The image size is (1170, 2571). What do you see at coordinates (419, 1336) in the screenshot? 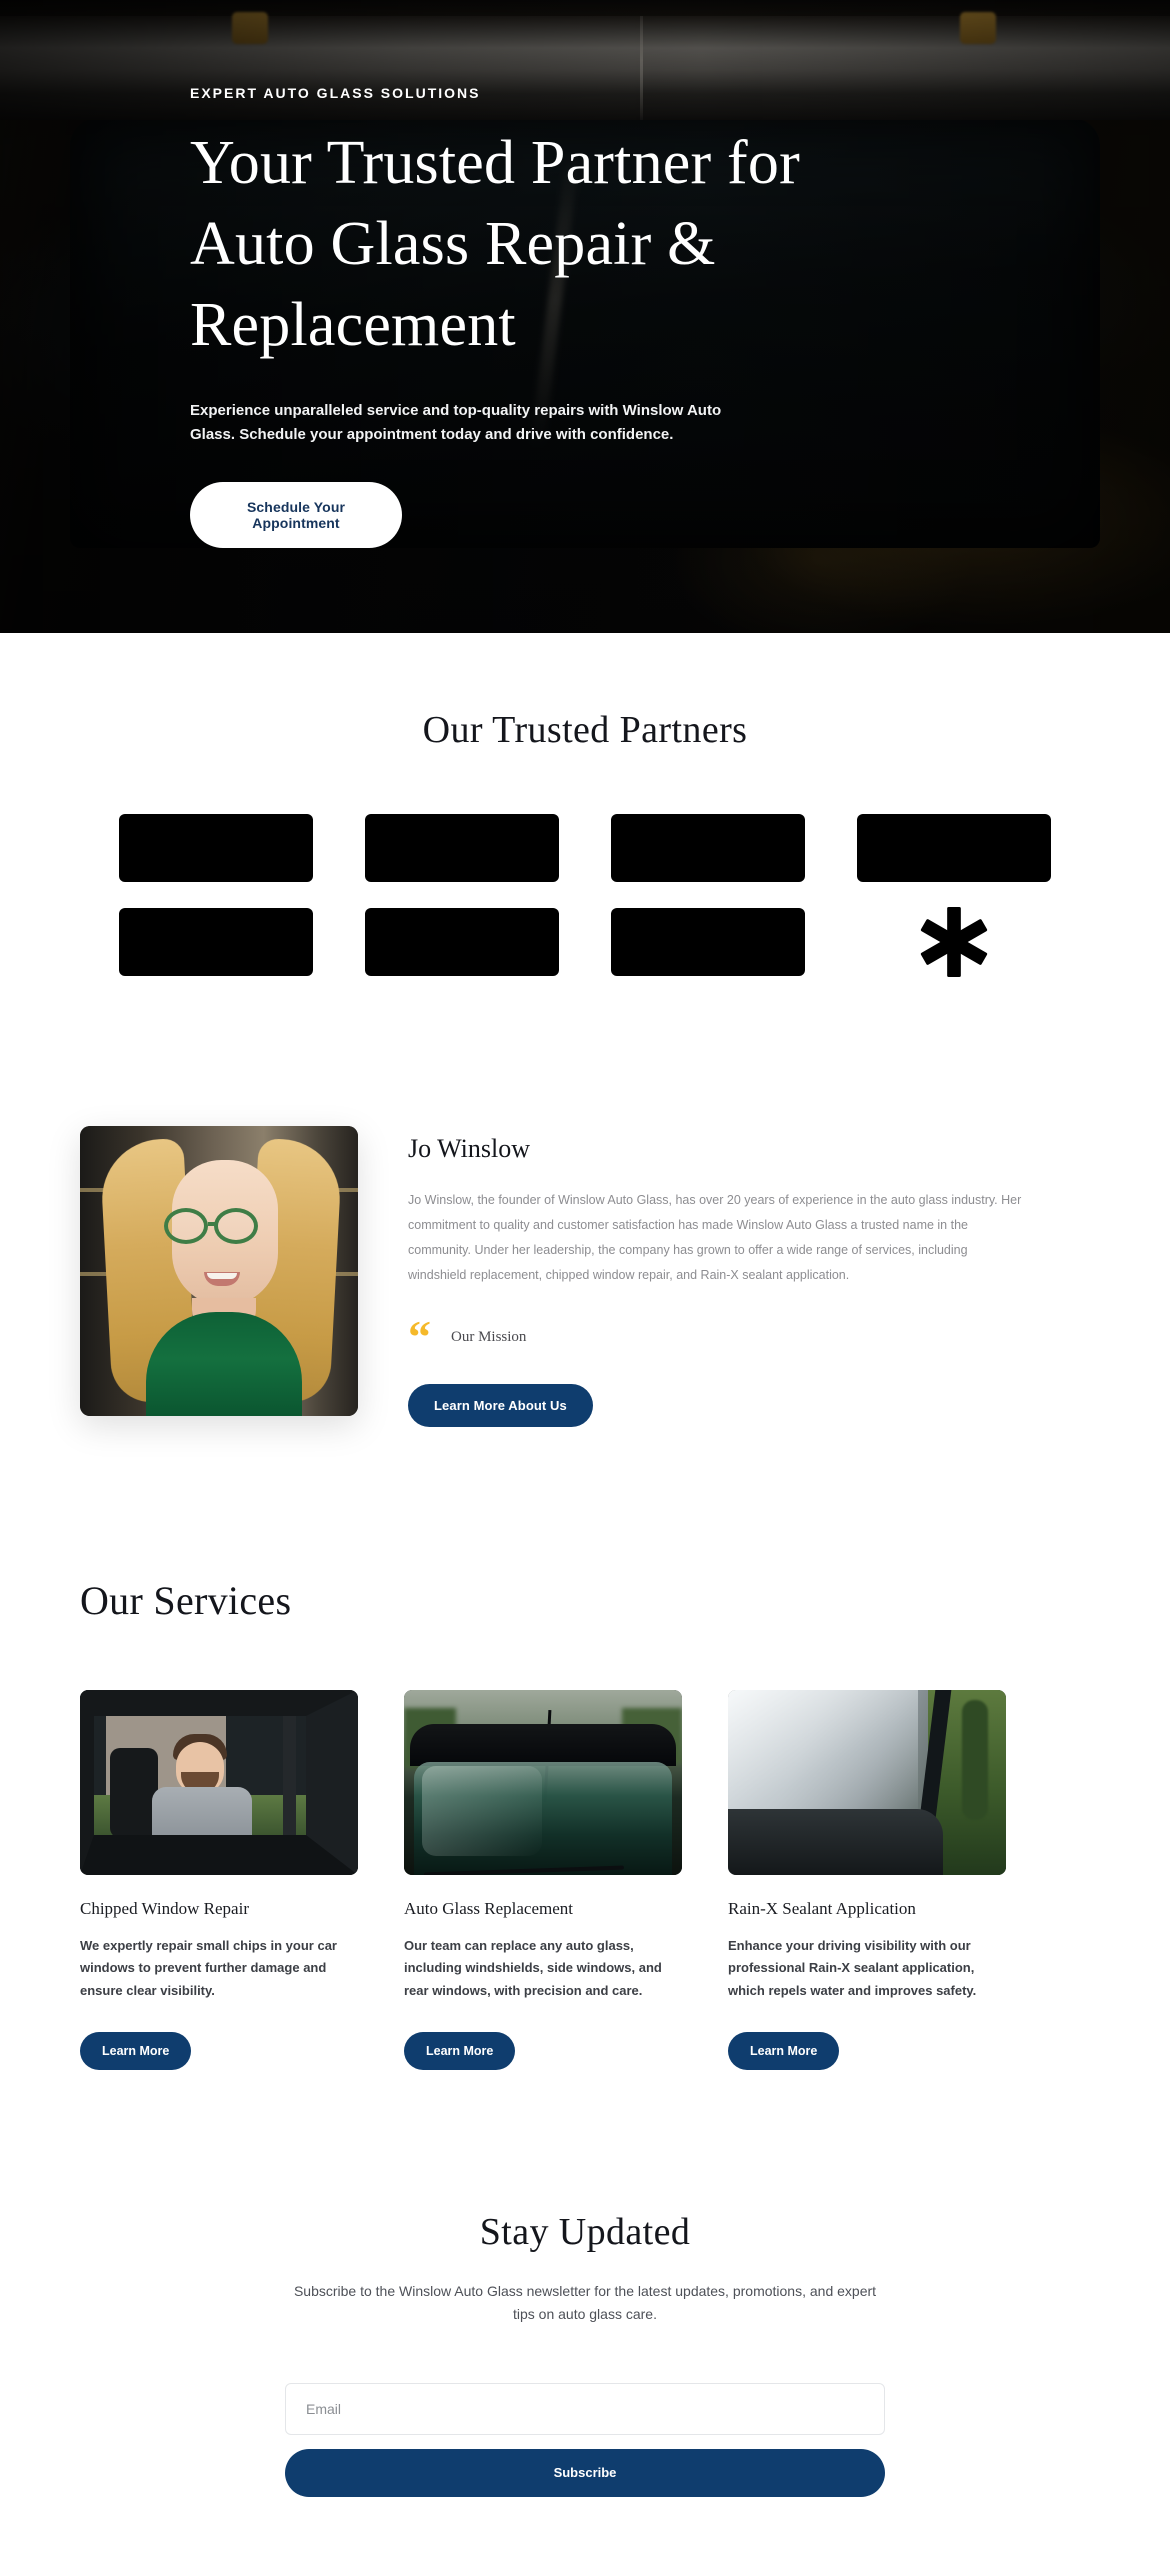
I see `quote-icon: “` at bounding box center [419, 1336].